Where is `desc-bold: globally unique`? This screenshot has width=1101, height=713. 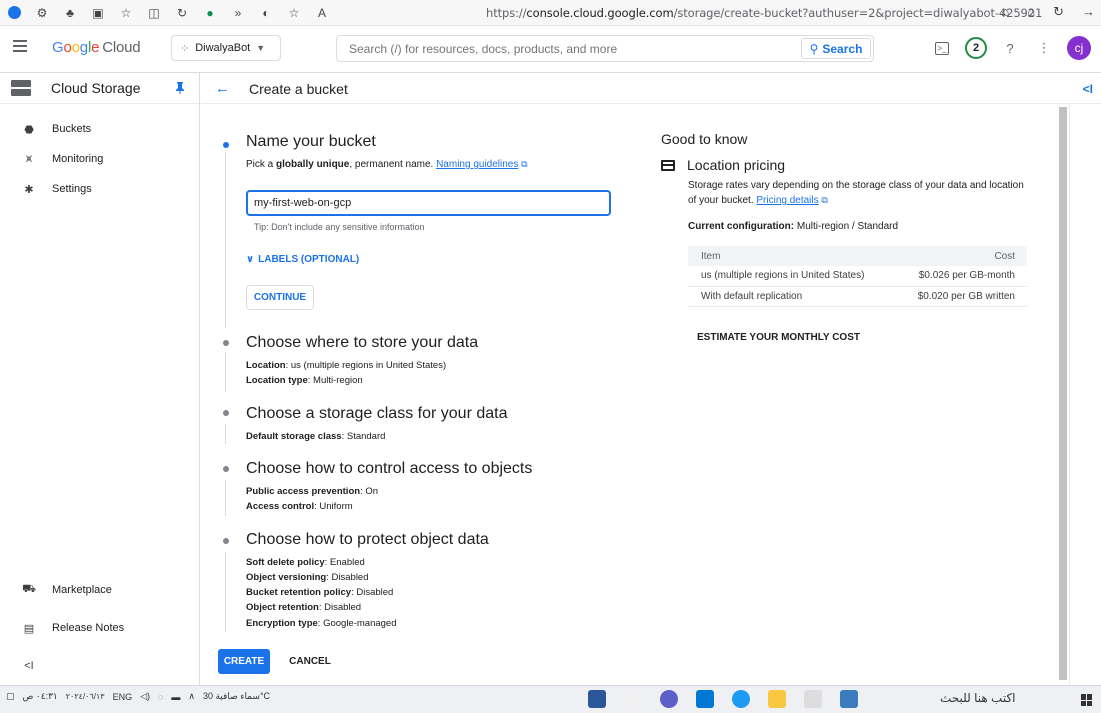
desc-bold: globally unique is located at coordinates (313, 164).